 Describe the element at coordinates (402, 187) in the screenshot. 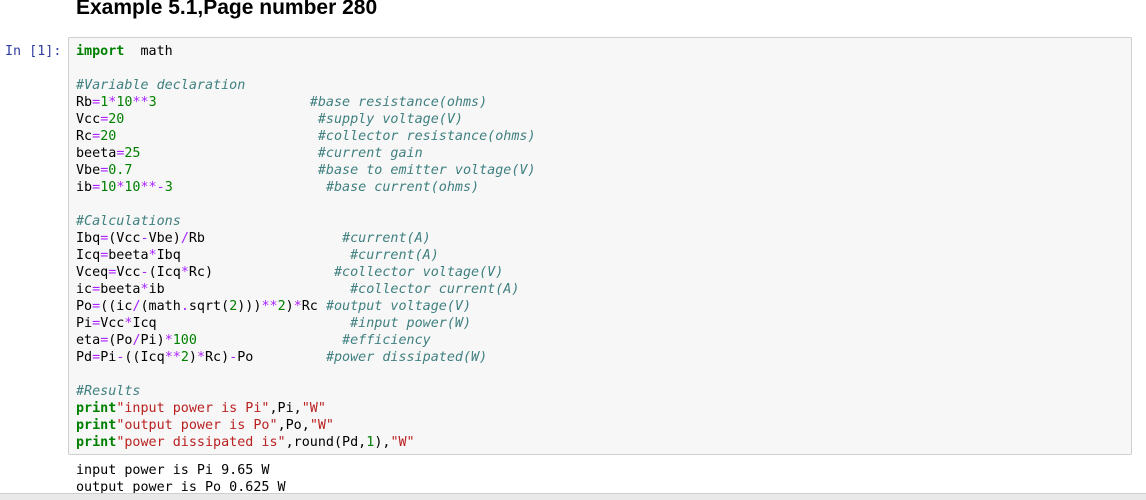

I see `code-token: #base current(ohms)` at that location.